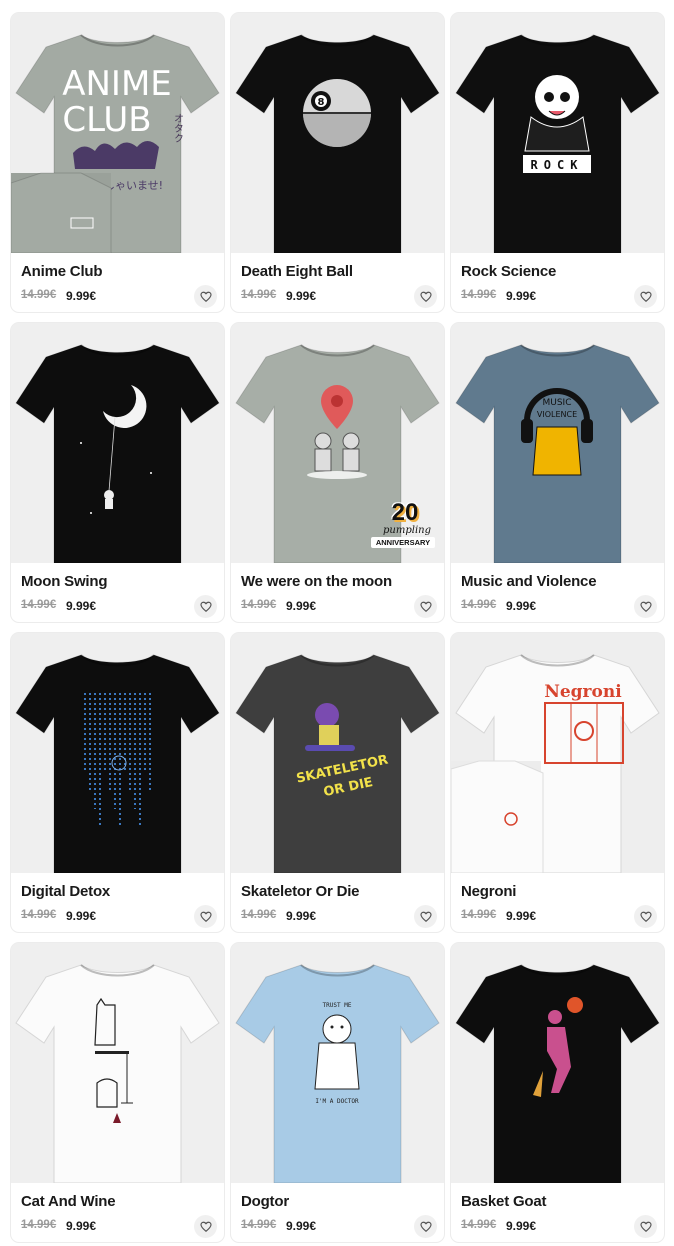 The image size is (674, 1246). I want to click on product-image: Negroni, so click(557, 753).